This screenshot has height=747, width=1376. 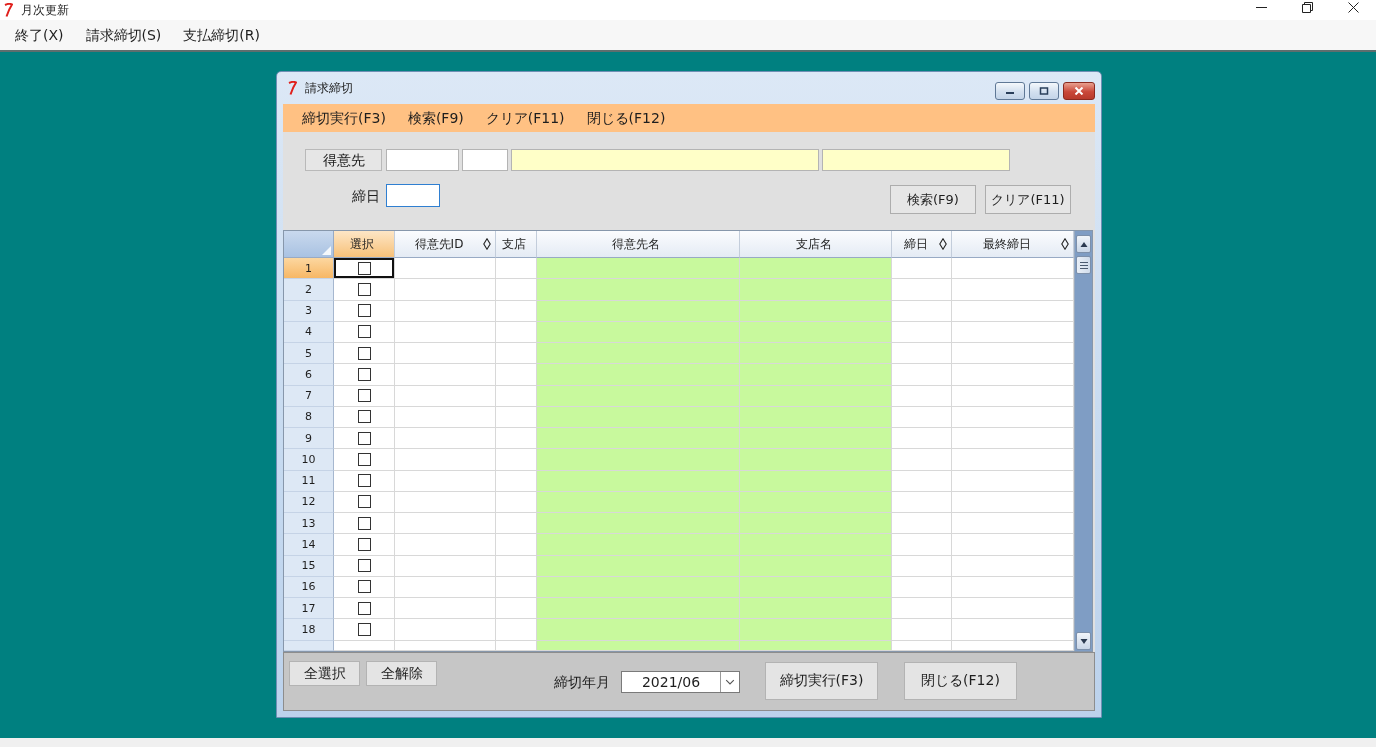 What do you see at coordinates (365, 196) in the screenshot?
I see `field-label: 締日` at bounding box center [365, 196].